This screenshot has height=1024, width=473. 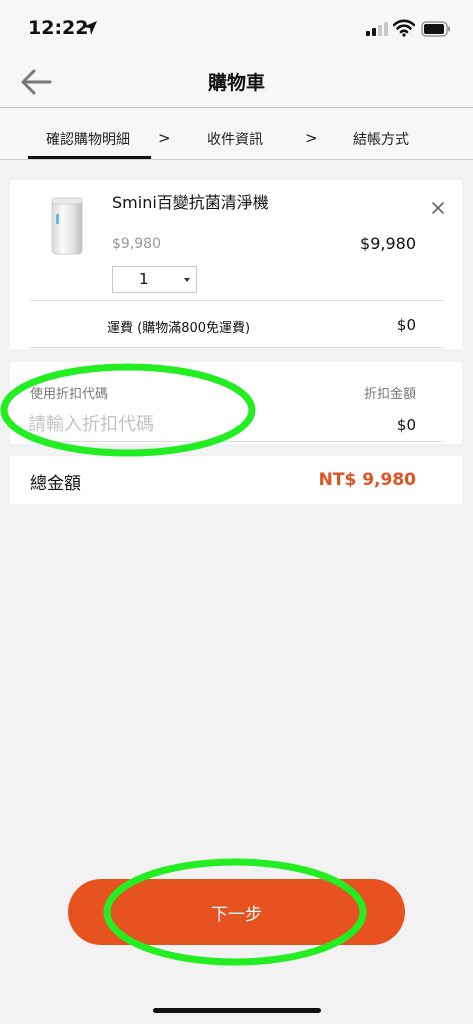 I want to click on next-step-button: 下一步, so click(x=236, y=912).